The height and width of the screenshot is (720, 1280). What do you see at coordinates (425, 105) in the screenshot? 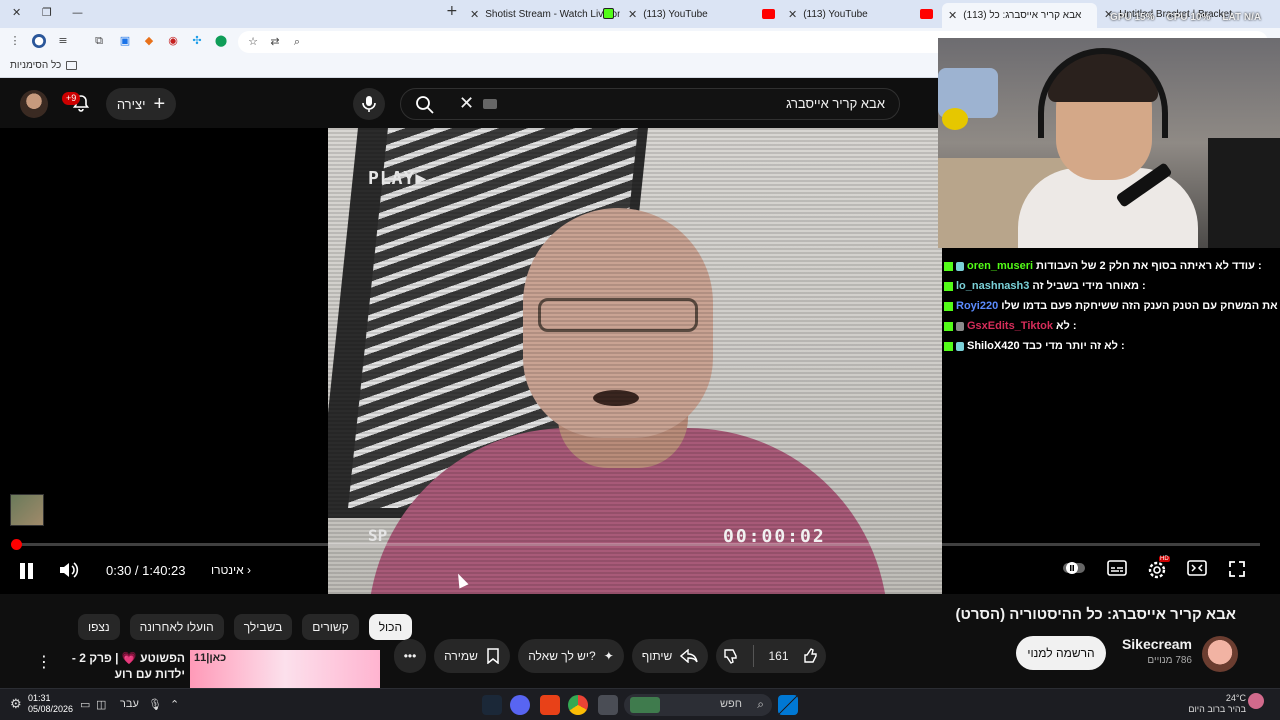
I see `search-icon` at bounding box center [425, 105].